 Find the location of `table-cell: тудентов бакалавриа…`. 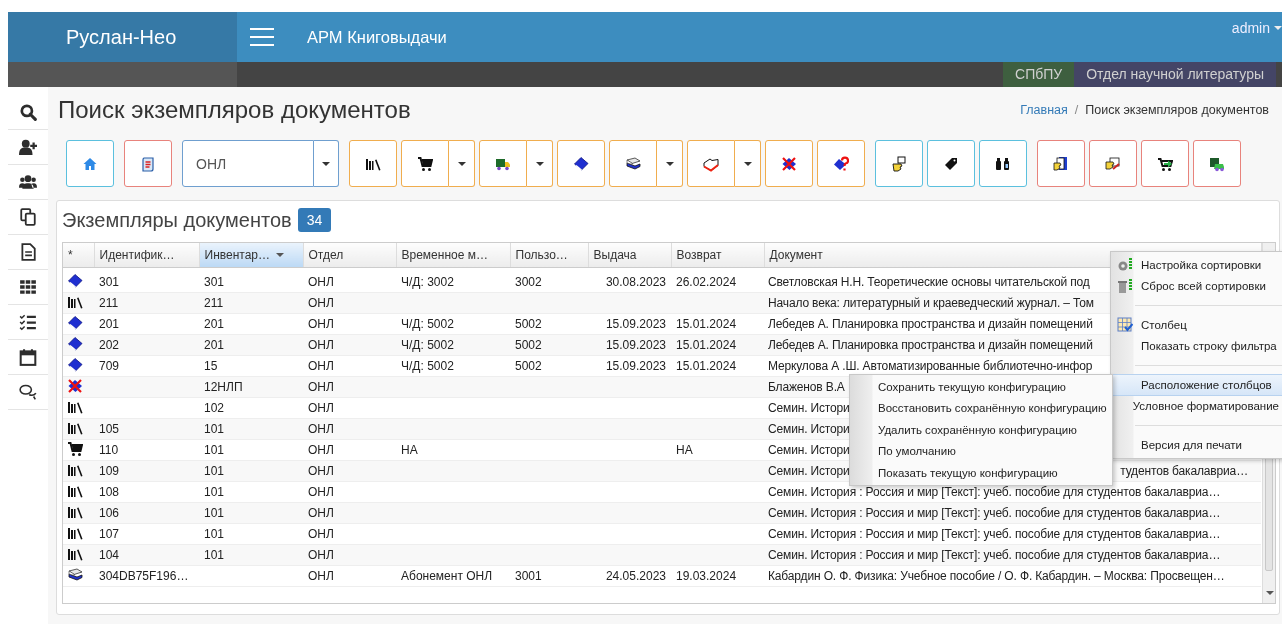

table-cell: тудентов бакалавриа… is located at coordinates (1184, 471).